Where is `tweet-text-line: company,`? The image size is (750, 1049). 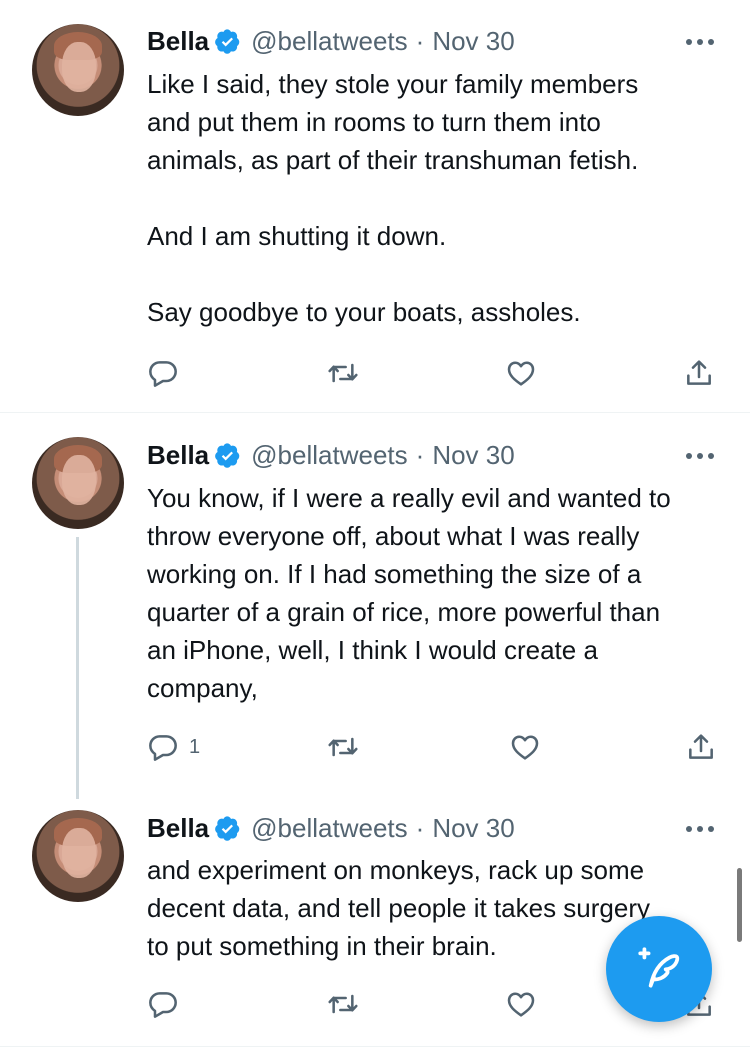
tweet-text-line: company, is located at coordinates (202, 688).